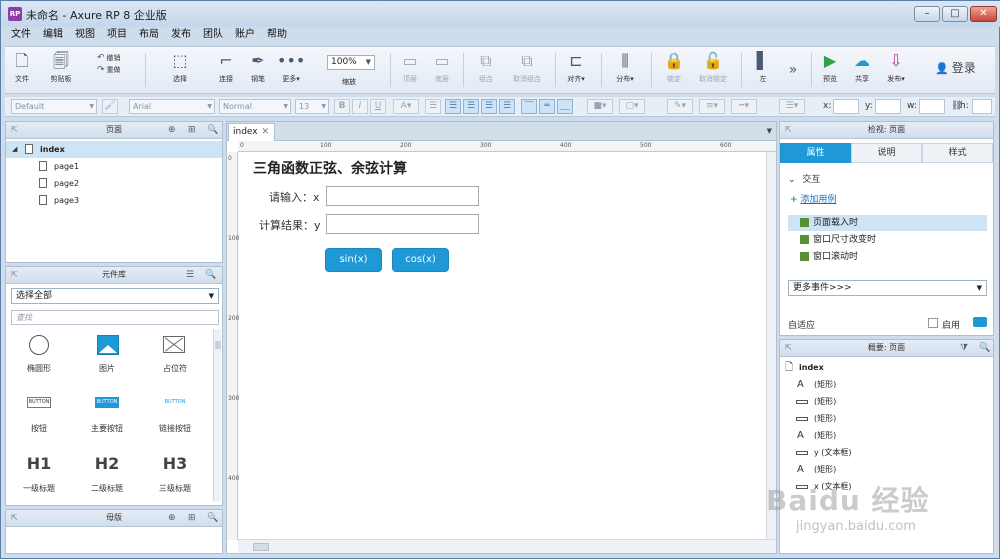  I want to click on width-input, so click(932, 106).